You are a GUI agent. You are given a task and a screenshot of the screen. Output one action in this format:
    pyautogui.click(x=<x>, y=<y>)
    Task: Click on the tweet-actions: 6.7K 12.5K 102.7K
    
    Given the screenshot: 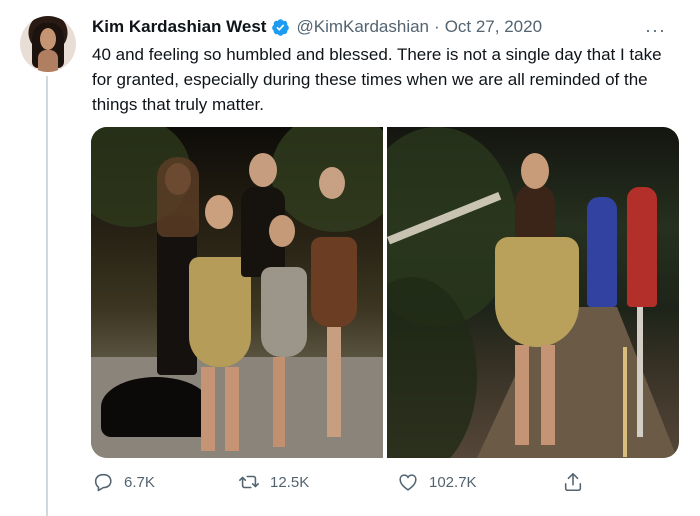 What is the action you would take?
    pyautogui.click(x=342, y=485)
    